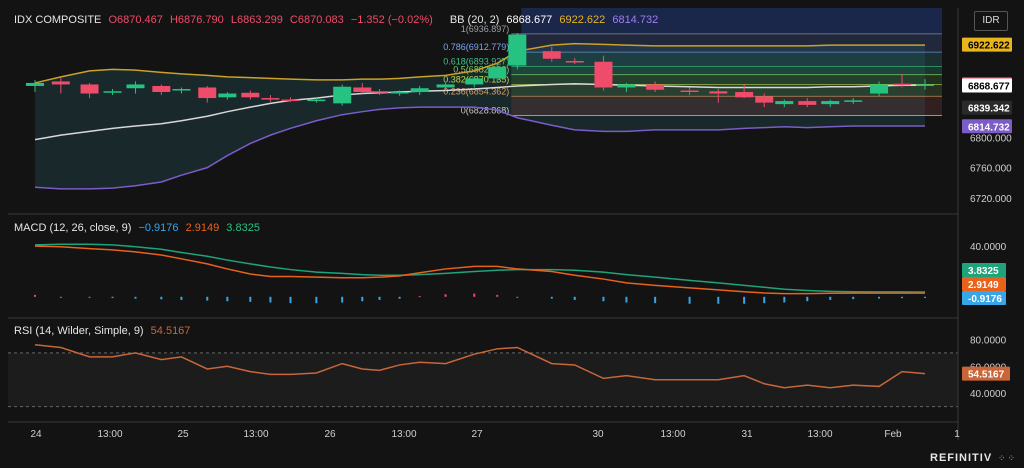 The height and width of the screenshot is (468, 1024). Describe the element at coordinates (747, 434) in the screenshot. I see `time-tick-label: 31` at that location.